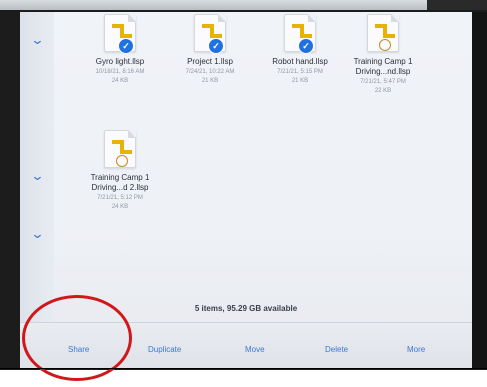 Image resolution: width=487 pixels, height=387 pixels. I want to click on file-name: Project 1.llsp, so click(210, 61).